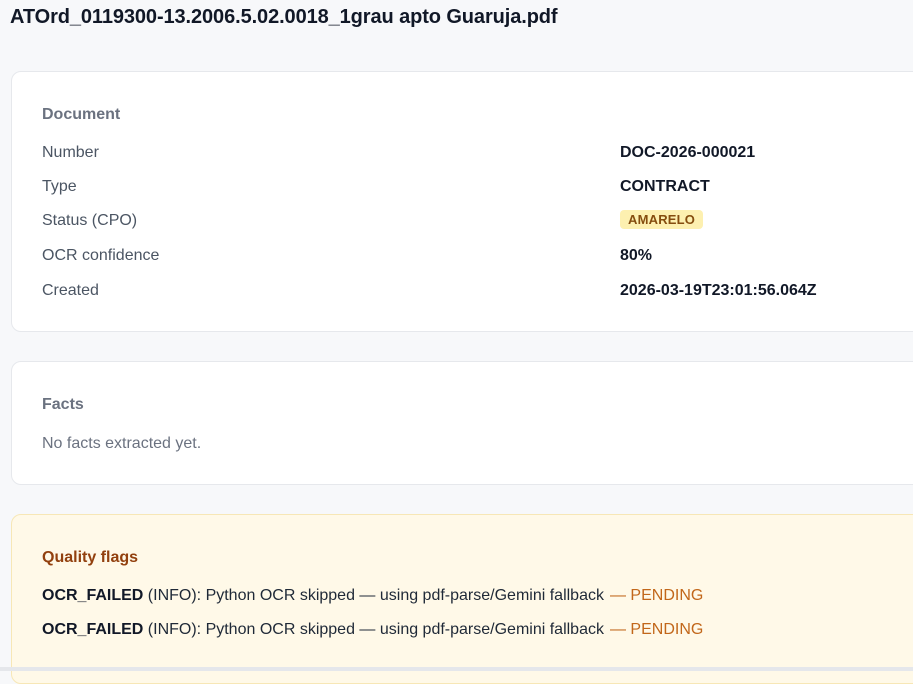  What do you see at coordinates (101, 255) in the screenshot?
I see `field-label-ocr-confidence: OCR confidence` at bounding box center [101, 255].